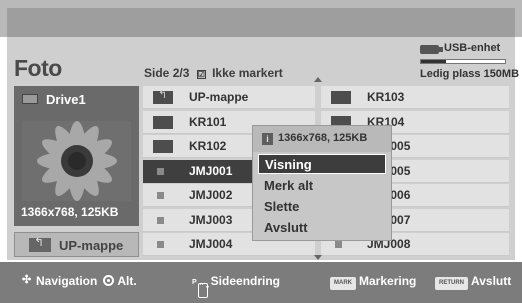 The width and height of the screenshot is (522, 303). I want to click on flower-image, so click(76, 161).